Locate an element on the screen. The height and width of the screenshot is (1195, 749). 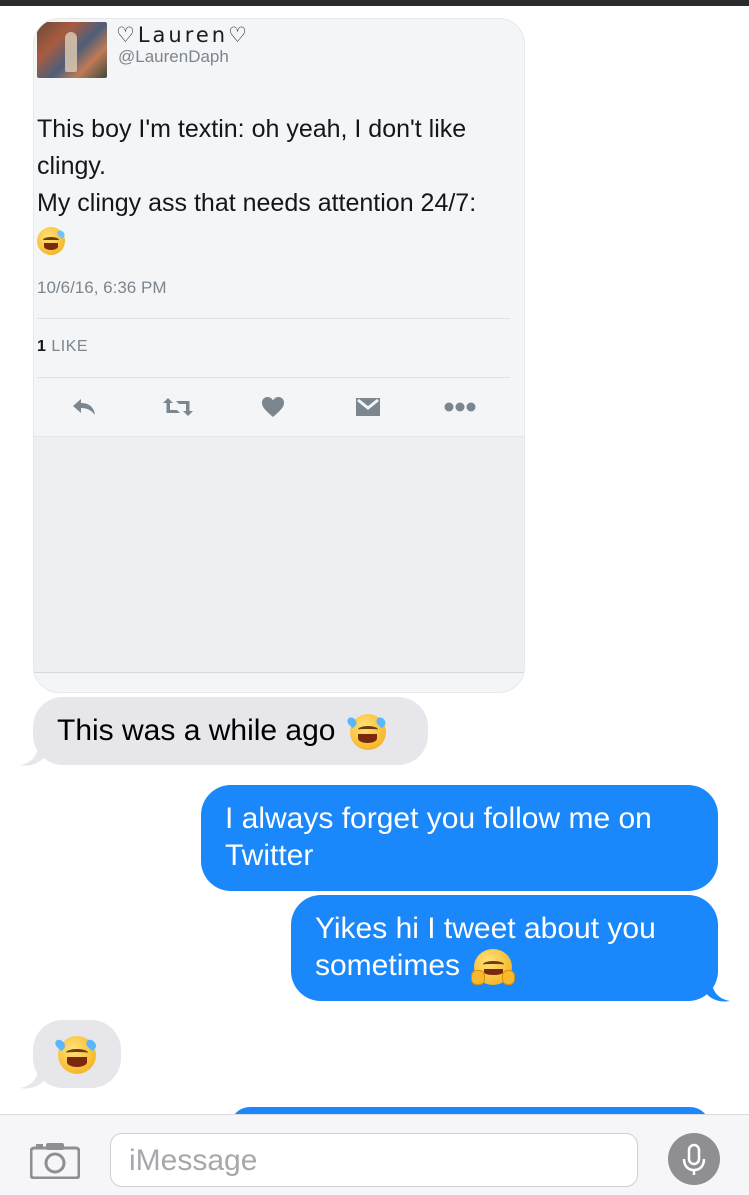
hugging-emoji is located at coordinates (493, 967).